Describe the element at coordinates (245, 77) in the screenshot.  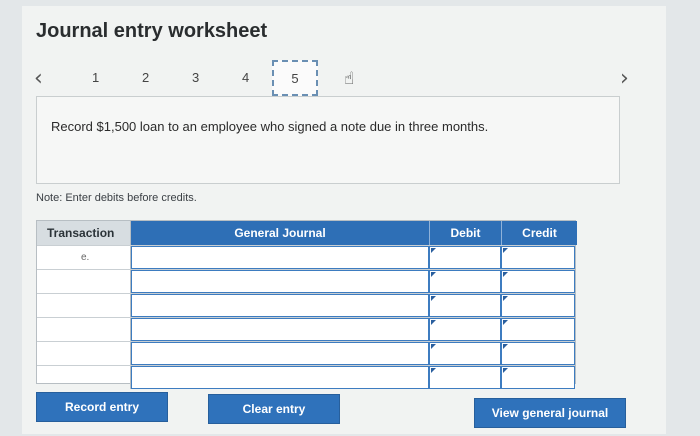
I see `step-4: 4` at that location.